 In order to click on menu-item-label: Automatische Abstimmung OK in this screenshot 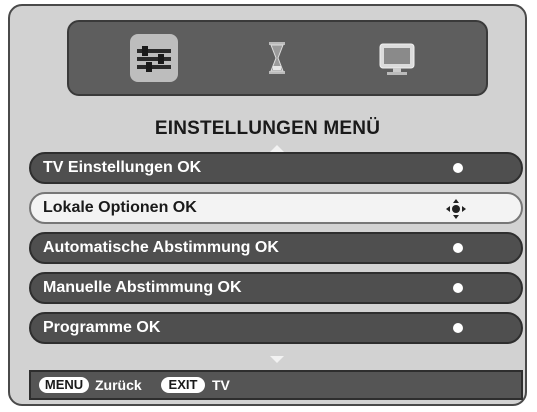, I will do `click(161, 247)`.